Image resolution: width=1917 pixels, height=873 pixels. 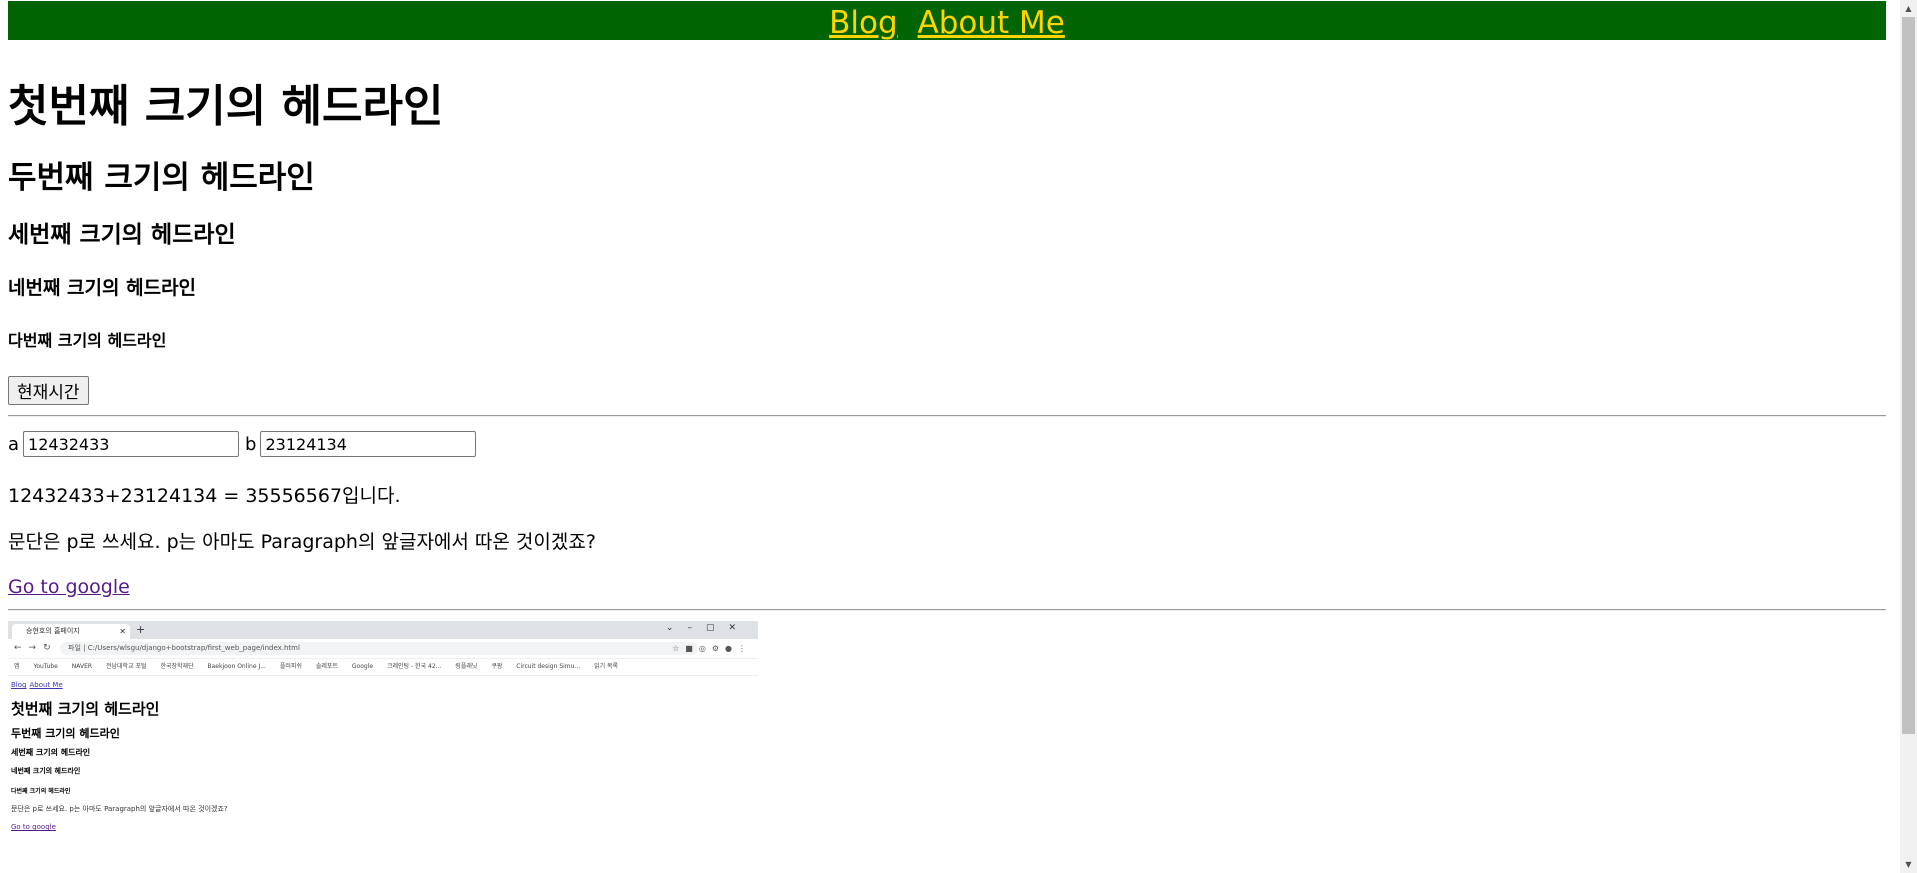 I want to click on shot-heading-5: 다번째 크기의 헤드라인, so click(x=41, y=791).